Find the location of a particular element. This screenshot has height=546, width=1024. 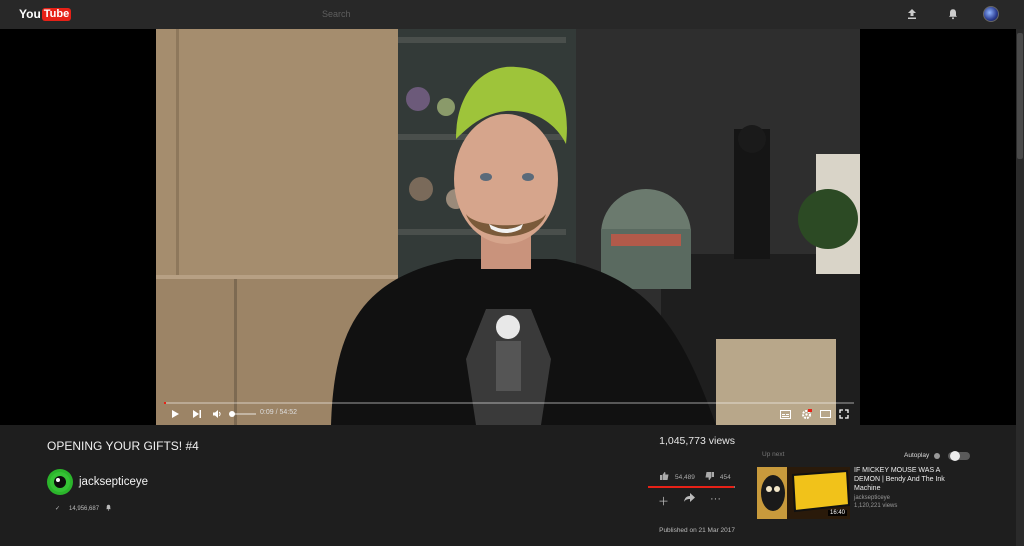

notifications-bell-icon is located at coordinates (953, 14).